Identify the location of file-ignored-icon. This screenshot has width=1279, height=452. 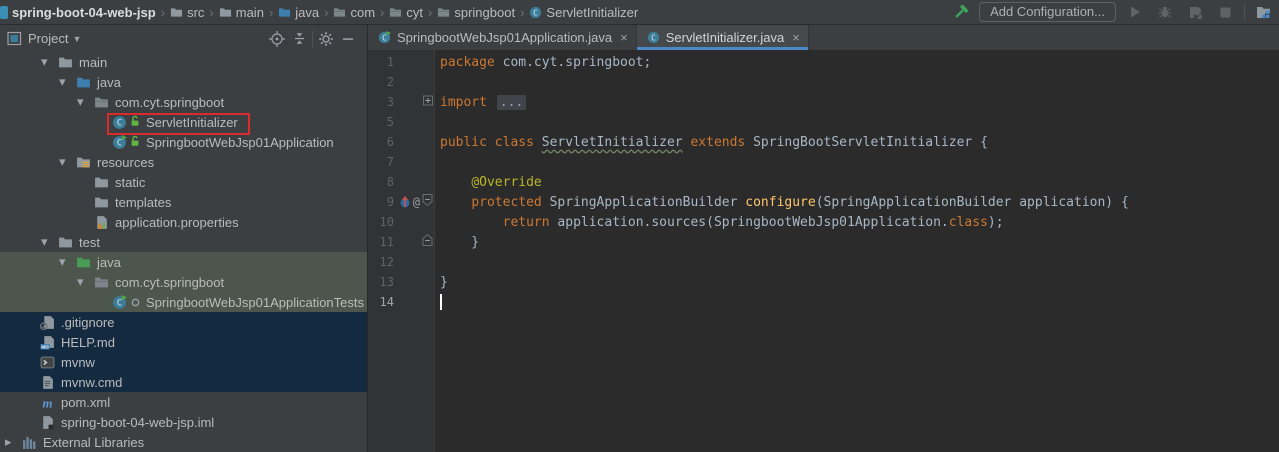
(47, 322).